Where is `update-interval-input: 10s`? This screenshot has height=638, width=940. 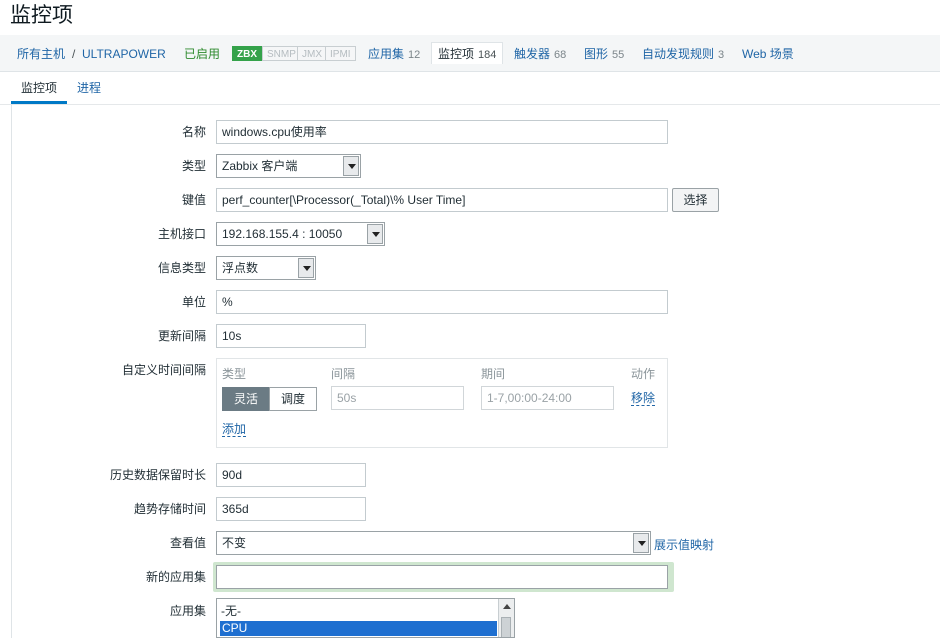
update-interval-input: 10s is located at coordinates (291, 336).